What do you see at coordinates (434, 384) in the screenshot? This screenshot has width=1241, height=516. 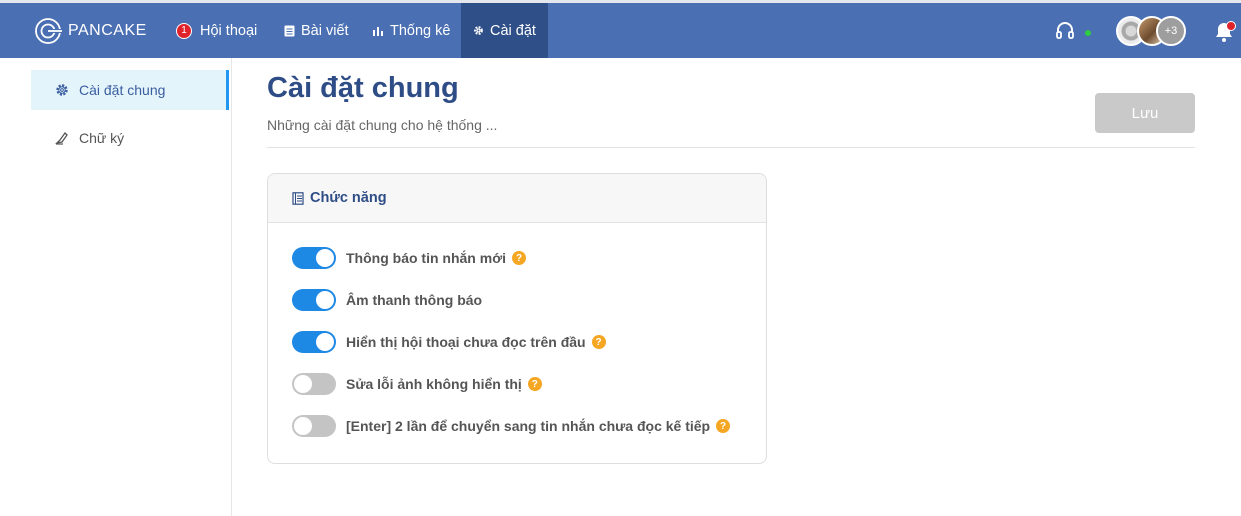 I see `option-label: Sửa lỗi ảnh không hiển thị` at bounding box center [434, 384].